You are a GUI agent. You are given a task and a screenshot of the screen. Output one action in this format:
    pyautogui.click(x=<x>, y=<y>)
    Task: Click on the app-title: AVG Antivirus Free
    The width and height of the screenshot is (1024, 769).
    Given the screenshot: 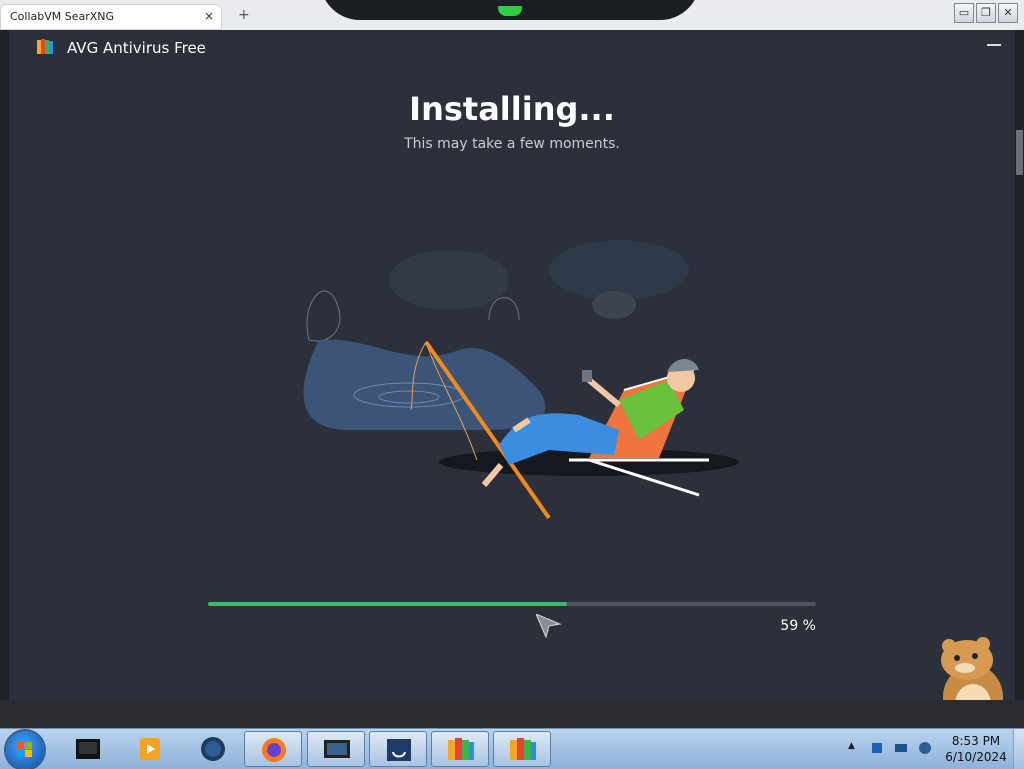 What is the action you would take?
    pyautogui.click(x=136, y=48)
    